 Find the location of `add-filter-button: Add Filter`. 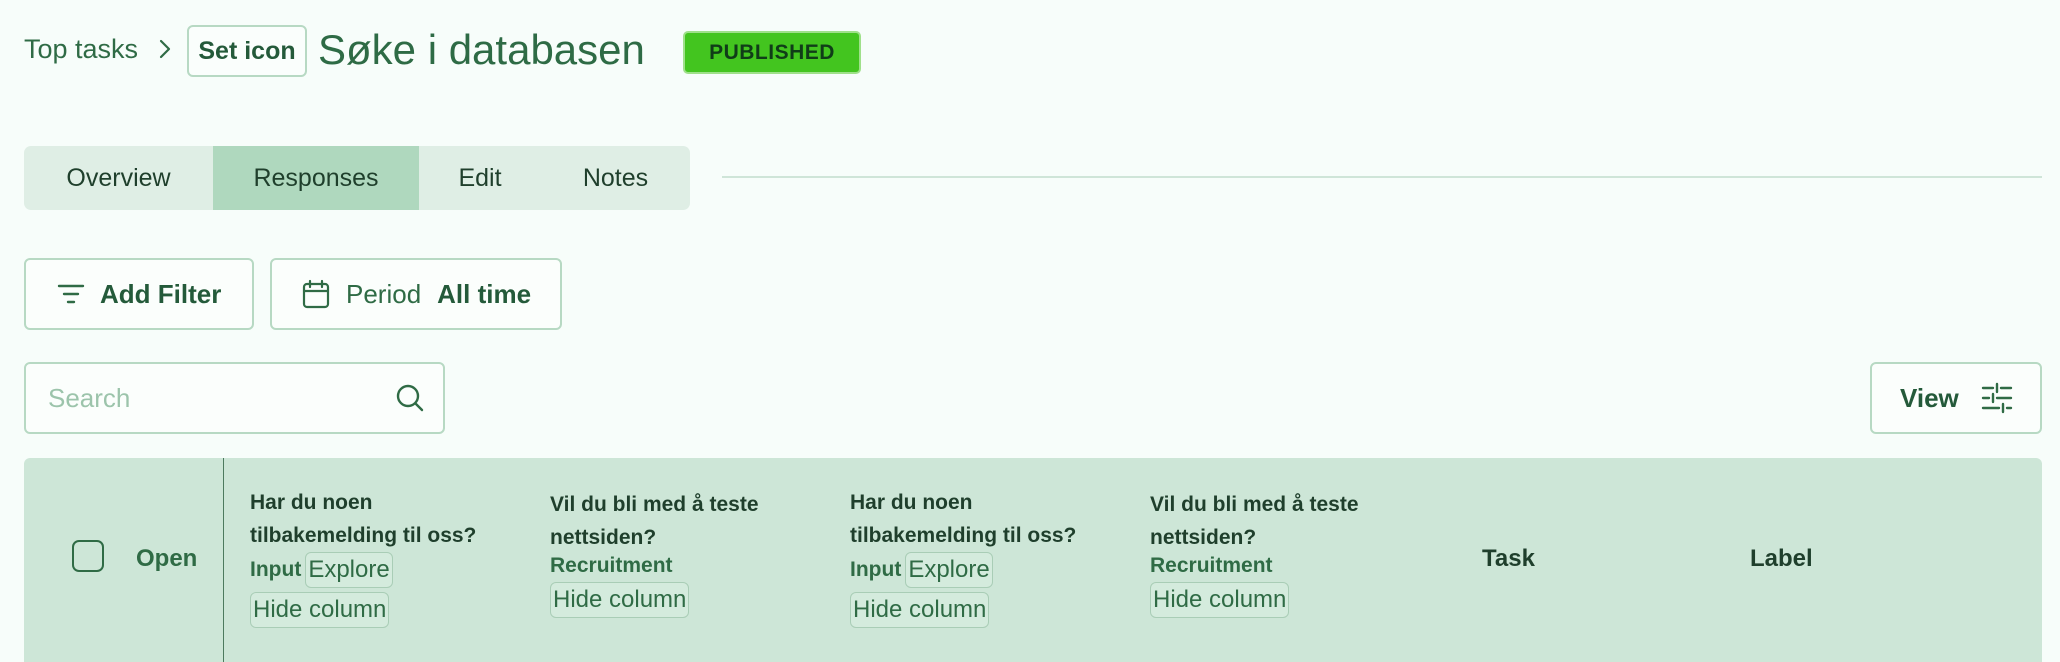

add-filter-button: Add Filter is located at coordinates (139, 294).